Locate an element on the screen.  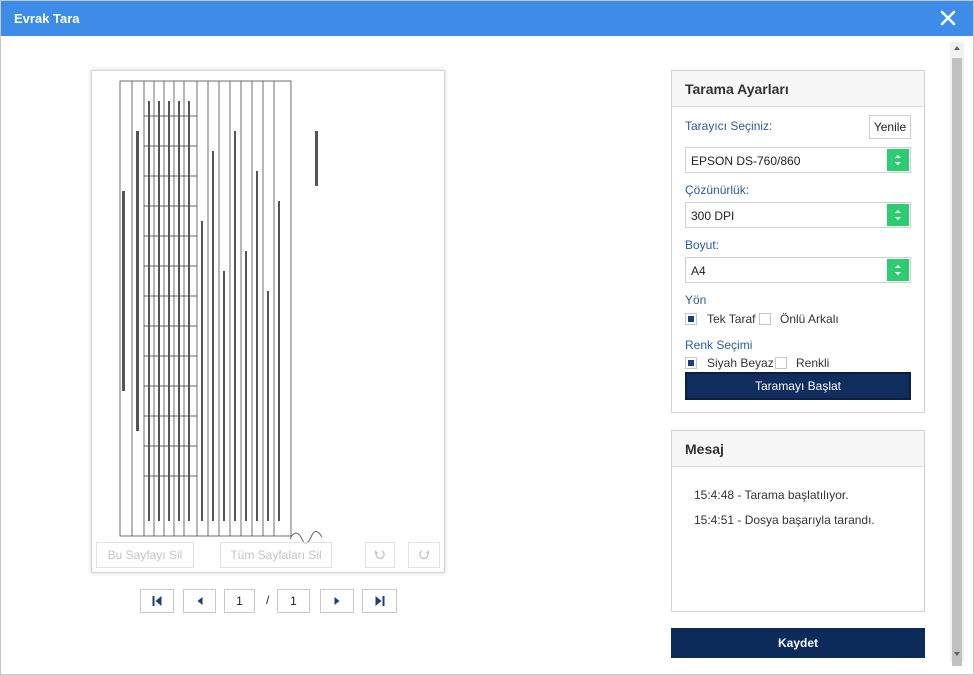
first-page-icon is located at coordinates (157, 601).